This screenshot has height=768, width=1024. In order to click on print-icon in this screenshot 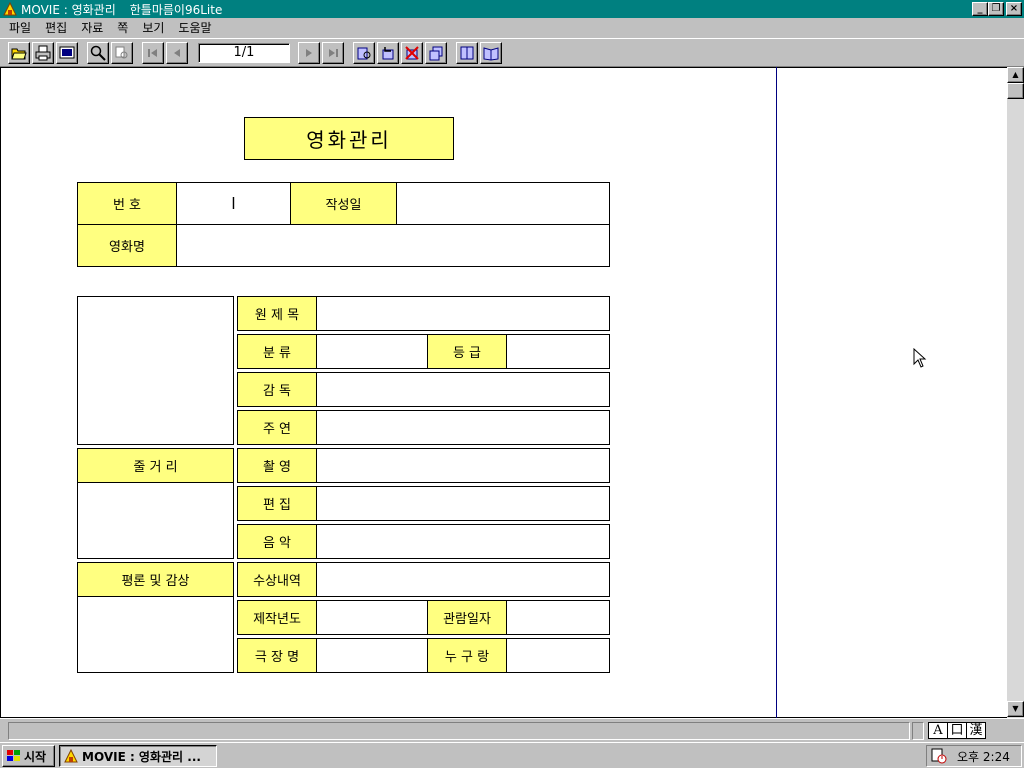, I will do `click(43, 53)`.